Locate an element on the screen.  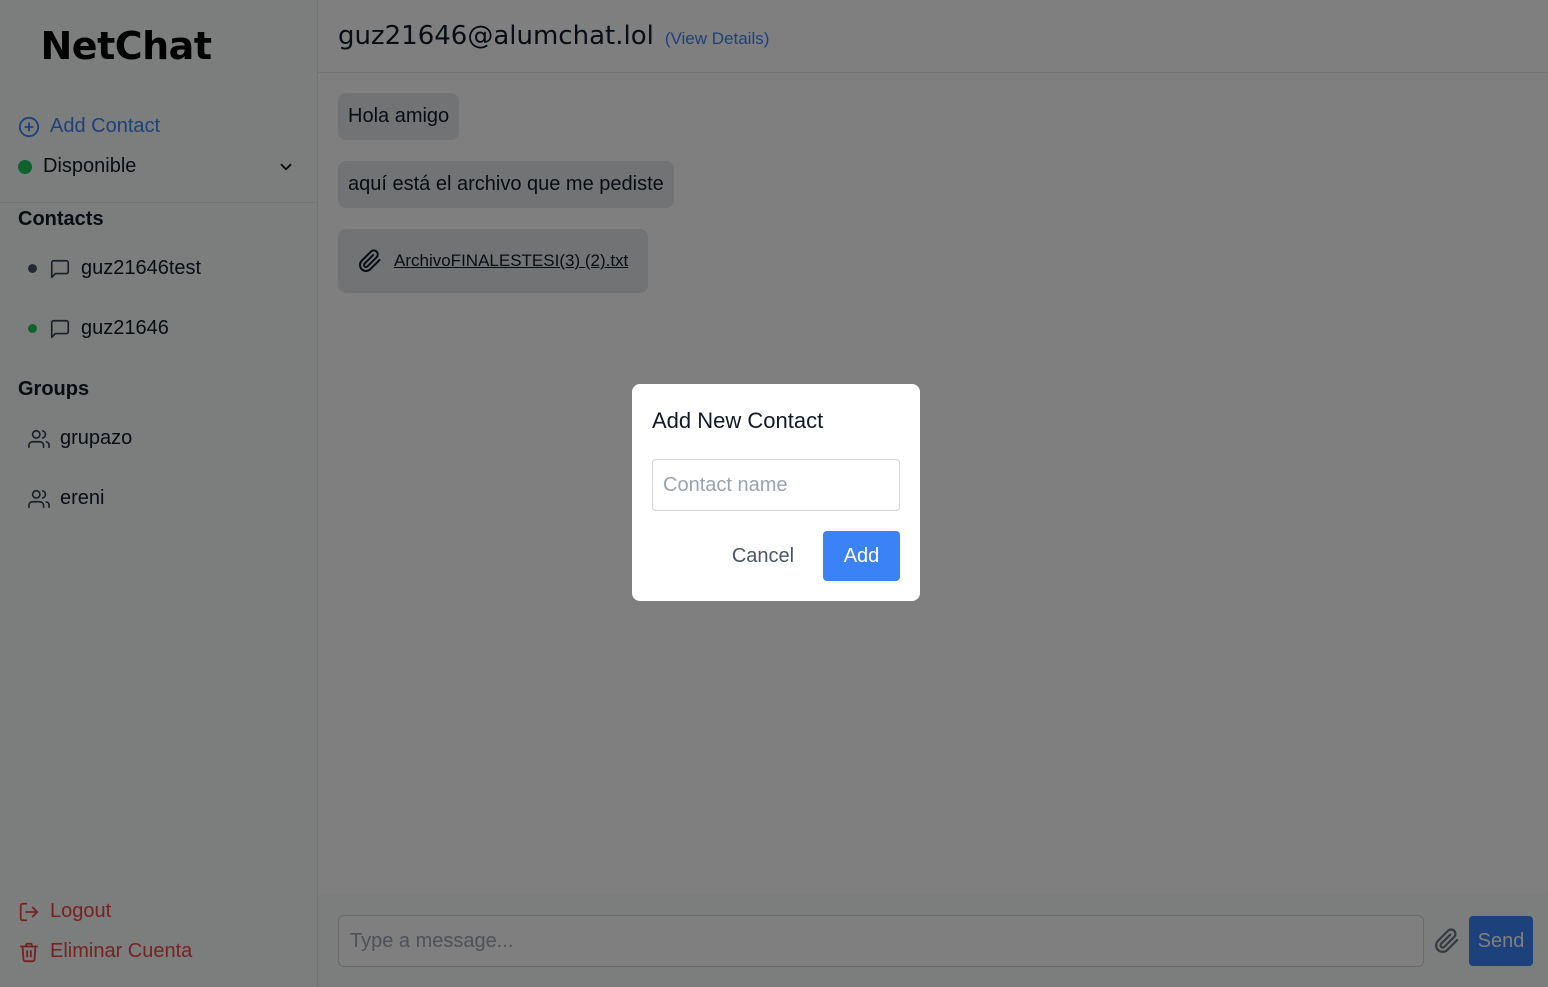
add-button: Add is located at coordinates (861, 556).